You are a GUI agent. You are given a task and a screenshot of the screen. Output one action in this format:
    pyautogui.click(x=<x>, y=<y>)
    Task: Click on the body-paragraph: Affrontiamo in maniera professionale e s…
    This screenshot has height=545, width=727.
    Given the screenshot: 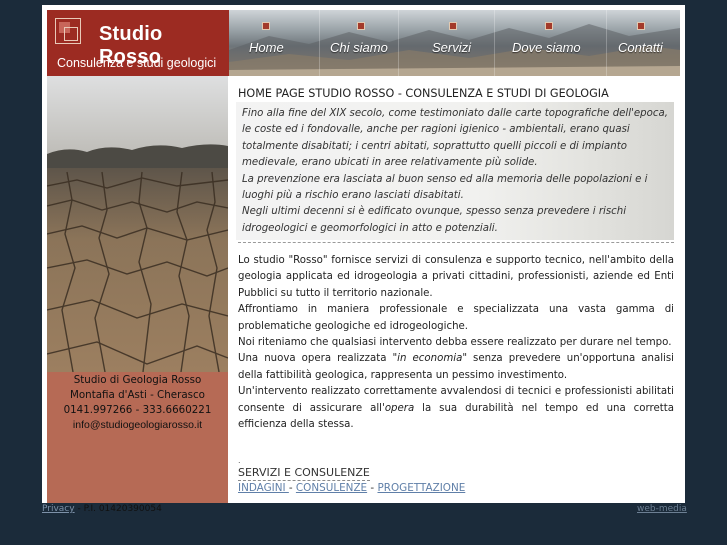 What is the action you would take?
    pyautogui.click(x=456, y=318)
    